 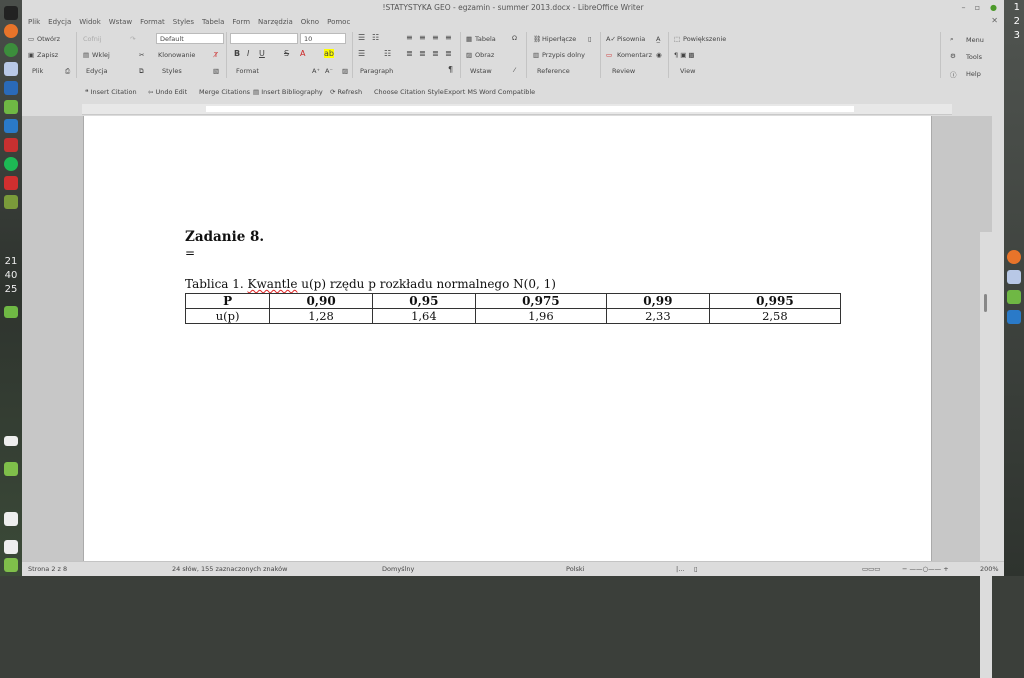 What do you see at coordinates (141, 55) in the screenshot?
I see `cut-icon: ✂` at bounding box center [141, 55].